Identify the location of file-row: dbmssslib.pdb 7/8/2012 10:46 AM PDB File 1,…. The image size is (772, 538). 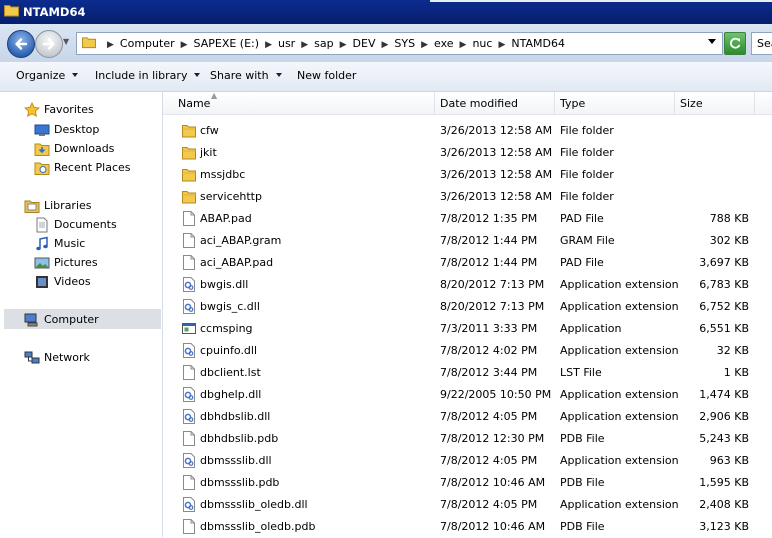
(467, 483).